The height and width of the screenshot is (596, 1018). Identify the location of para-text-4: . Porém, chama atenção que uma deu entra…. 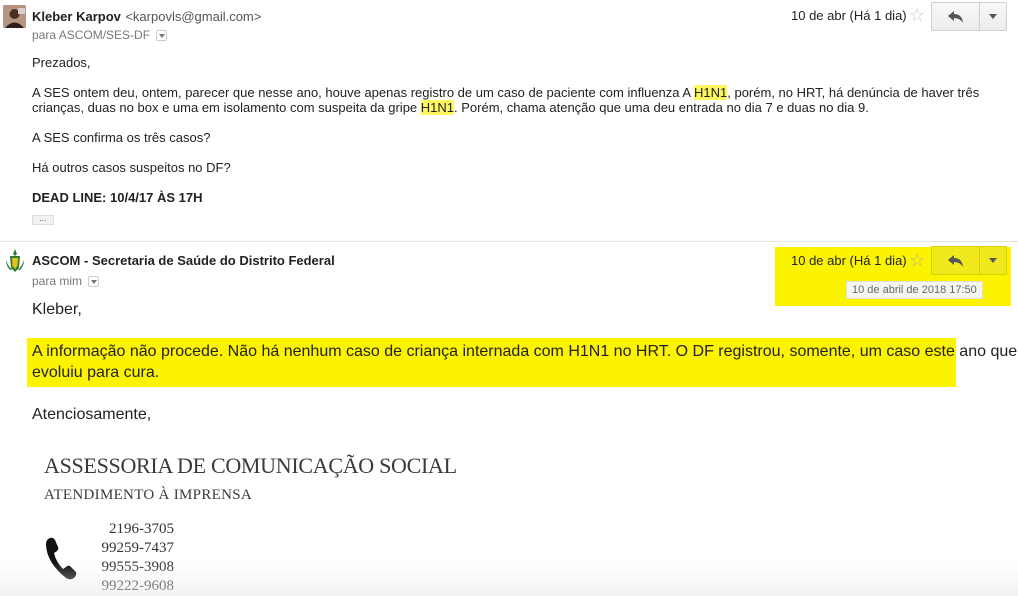
(661, 107).